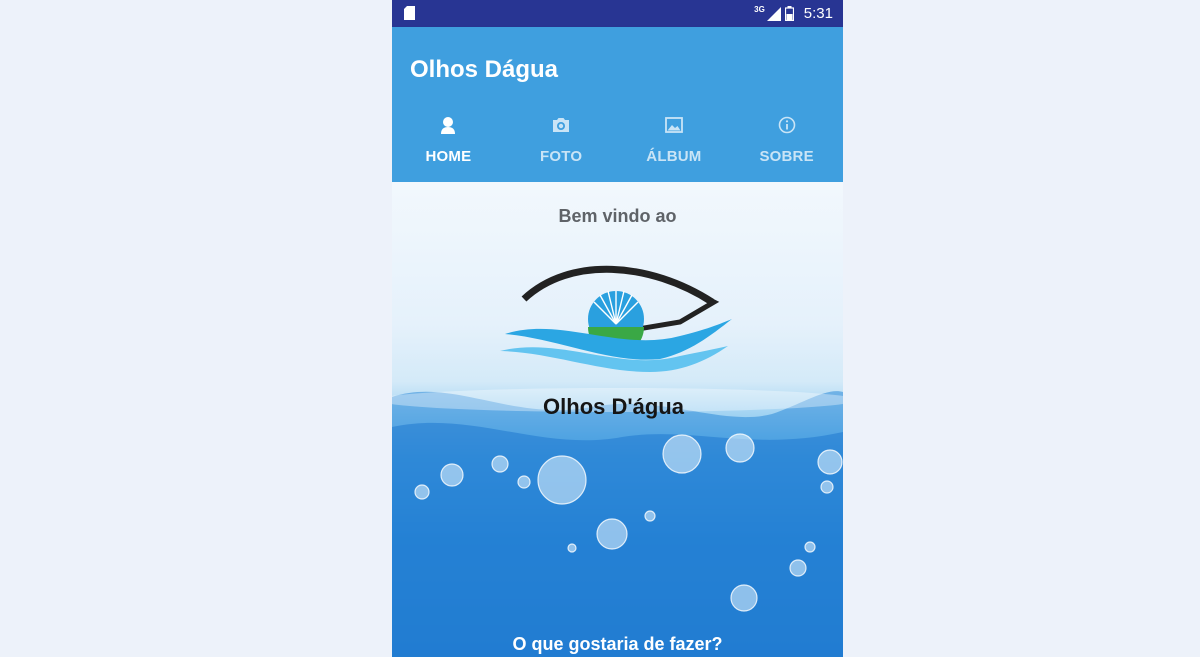 The image size is (1200, 657). I want to click on tab-album-label: ÁLBUM, so click(674, 156).